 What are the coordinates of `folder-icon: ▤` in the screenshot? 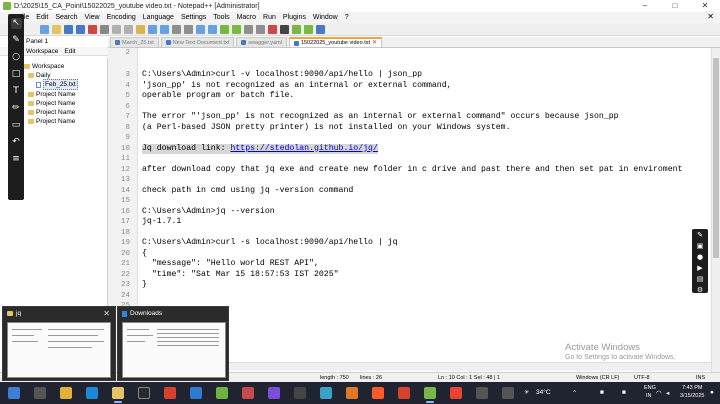 It's located at (700, 279).